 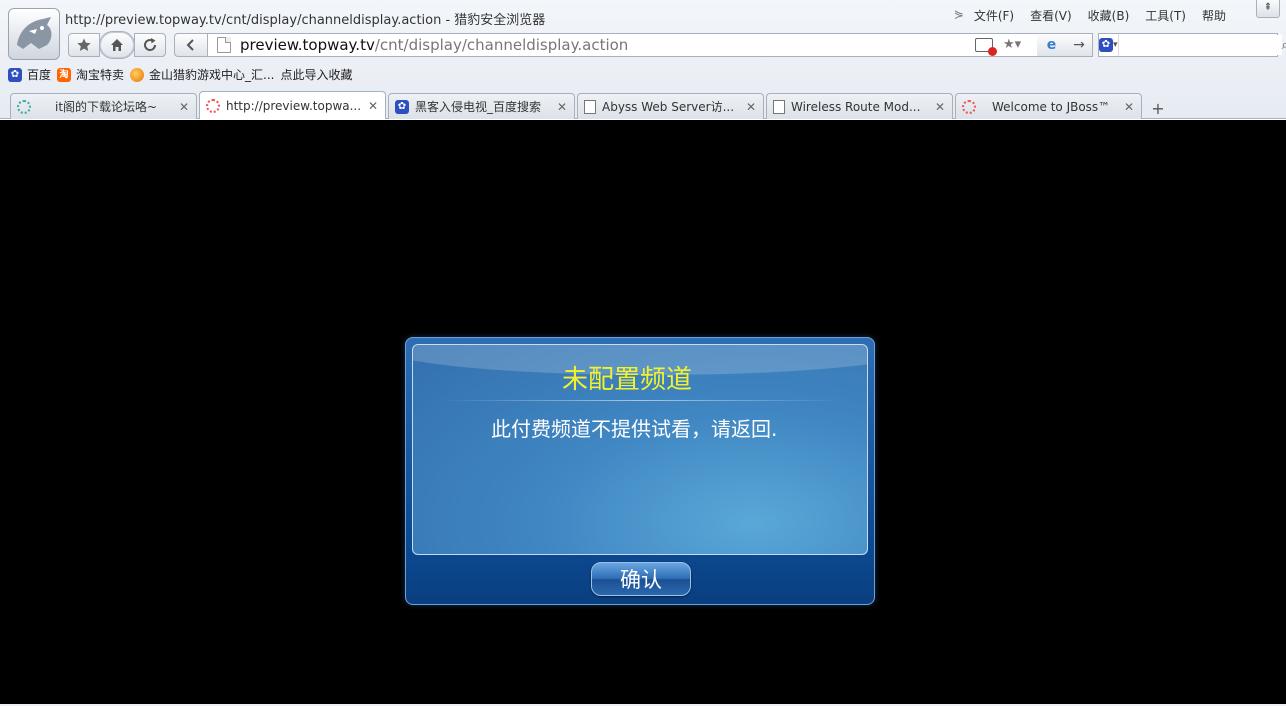 I want to click on dialog-divider, so click(x=641, y=400).